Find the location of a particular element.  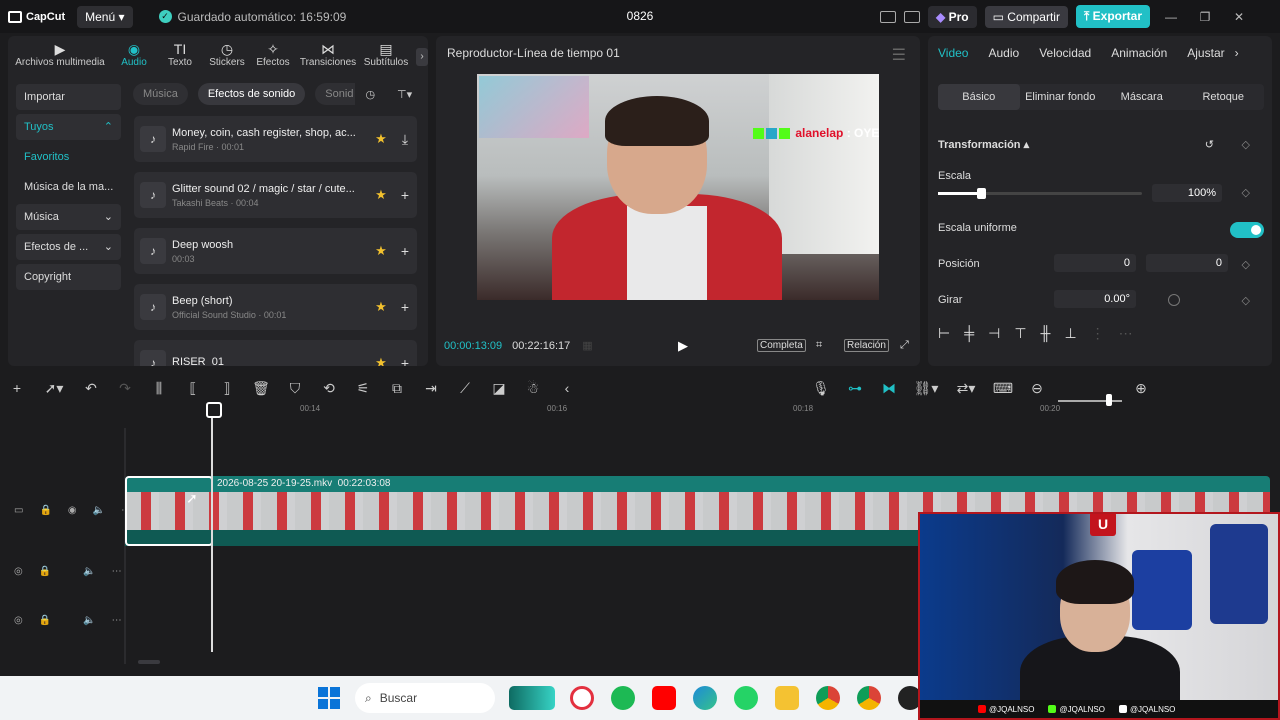

list-item: ♪ RISER_01 ★ + is located at coordinates (275, 353).